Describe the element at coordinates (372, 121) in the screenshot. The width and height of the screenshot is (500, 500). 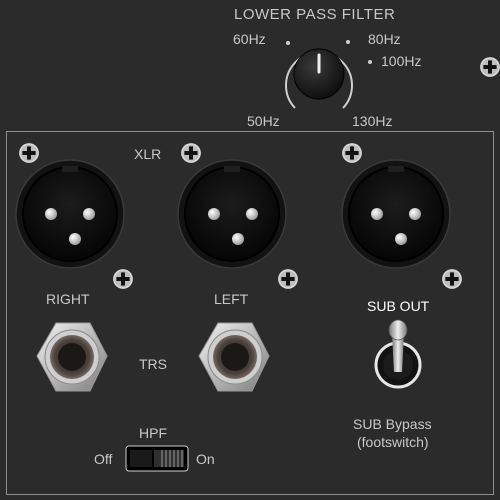
I see `filter-label-130hz: 130Hz` at that location.